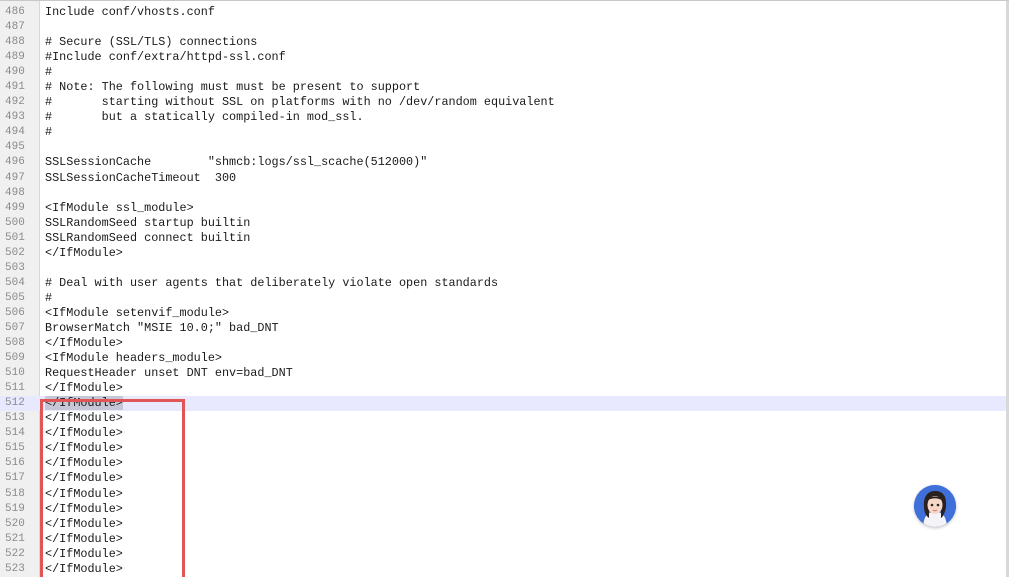  I want to click on line-number: 516, so click(15, 463).